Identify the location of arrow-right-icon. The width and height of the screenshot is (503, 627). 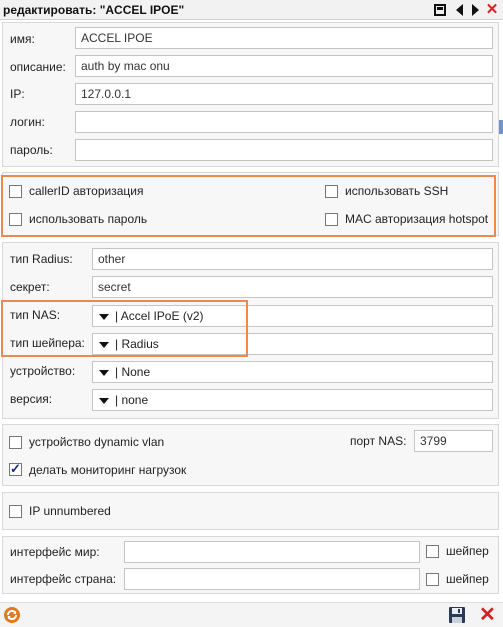
(475, 10).